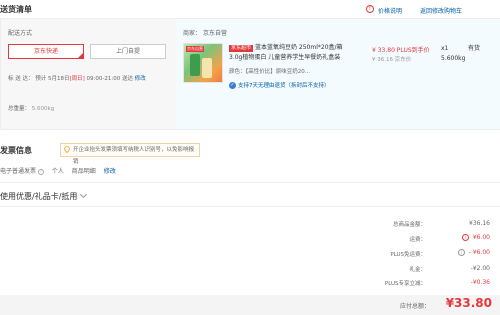  I want to click on delivery-weekday: [周日], so click(77, 79).